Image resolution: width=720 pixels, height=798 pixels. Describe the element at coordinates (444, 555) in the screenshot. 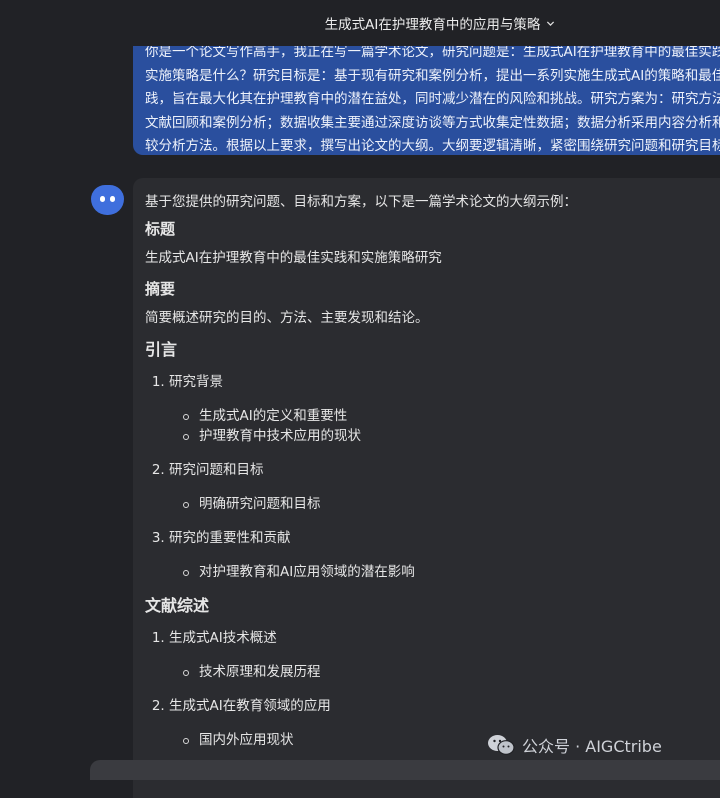

I see `list-item: 研究的重要性和贡献 对护理教育和AI应用领域的潜在影响` at that location.